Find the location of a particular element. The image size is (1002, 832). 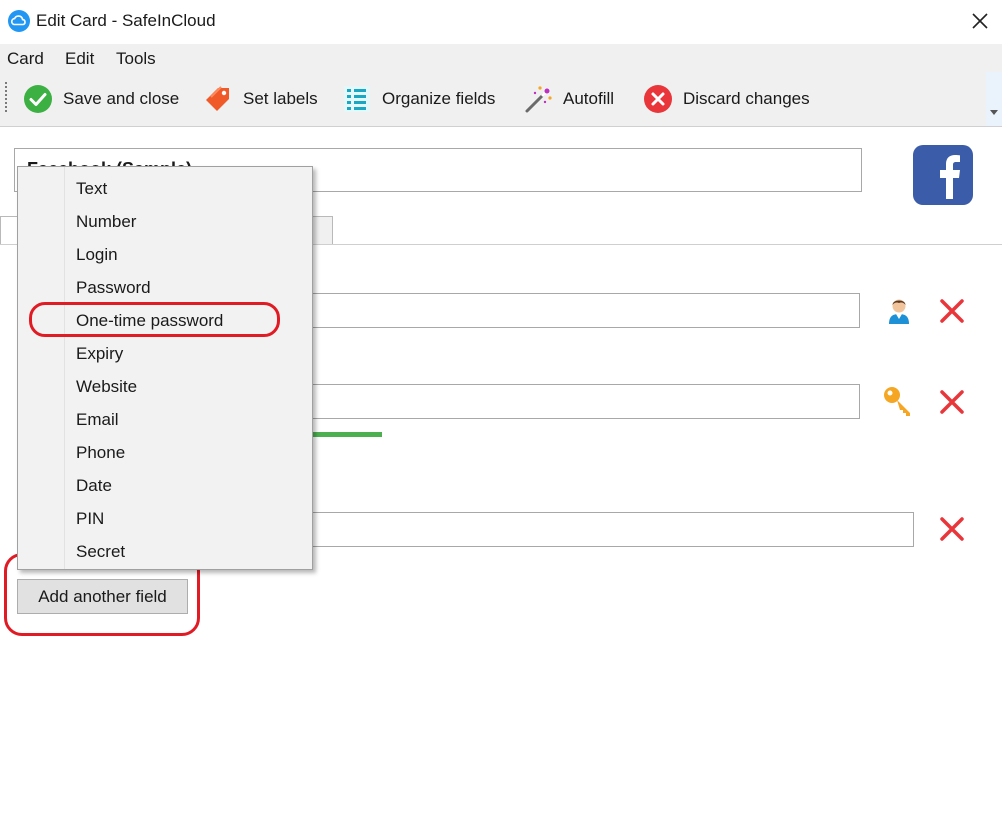

toolbar-overflow-button is located at coordinates (994, 99).